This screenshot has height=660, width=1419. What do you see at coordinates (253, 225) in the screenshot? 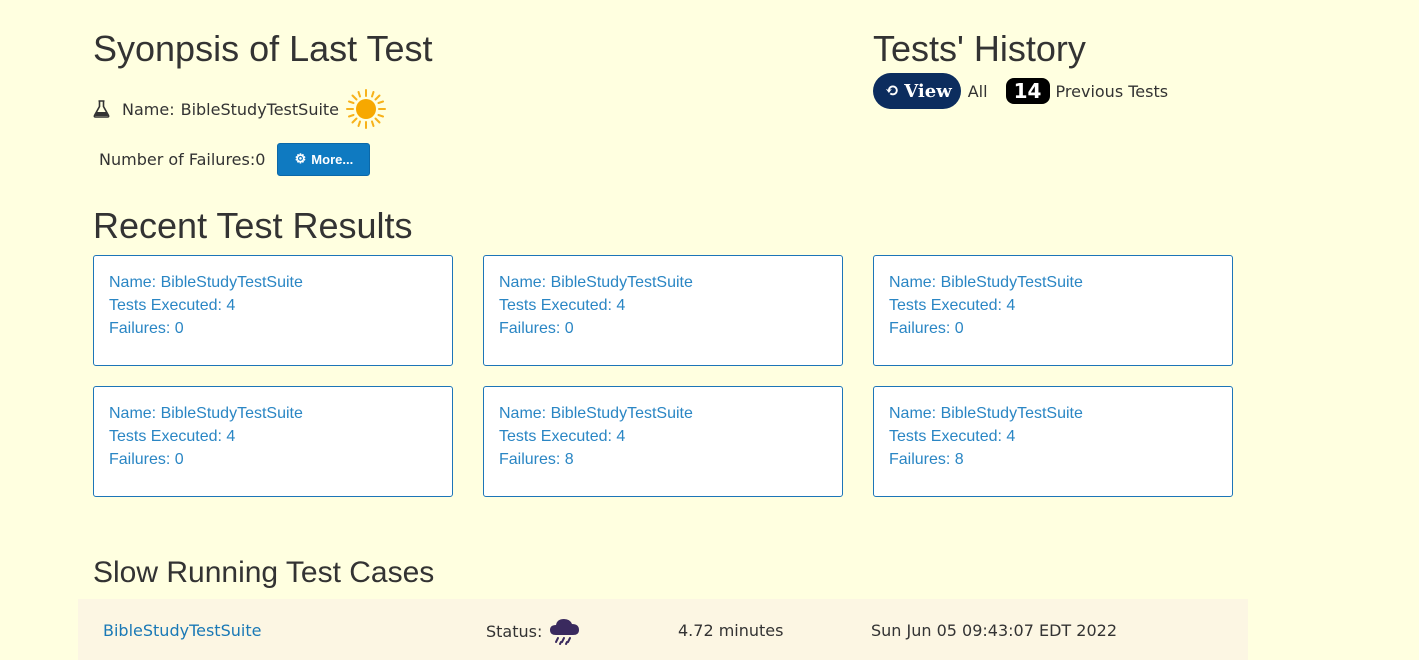
I see `recent-results-title: Recent Test Results` at bounding box center [253, 225].